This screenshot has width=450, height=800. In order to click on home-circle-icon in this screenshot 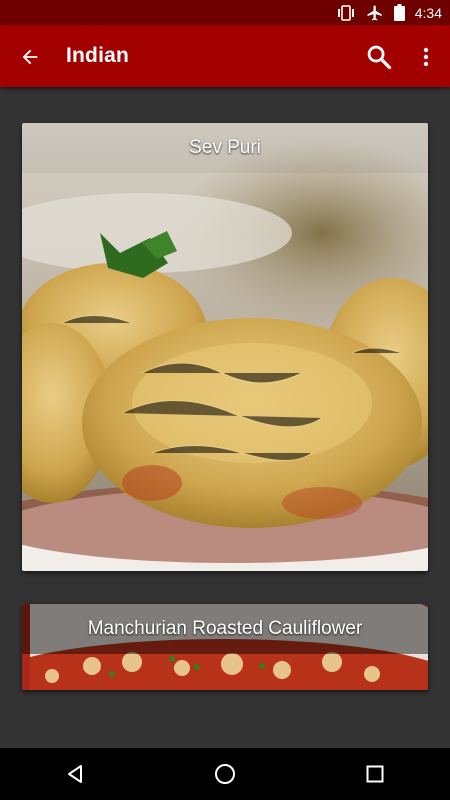, I will do `click(225, 774)`.